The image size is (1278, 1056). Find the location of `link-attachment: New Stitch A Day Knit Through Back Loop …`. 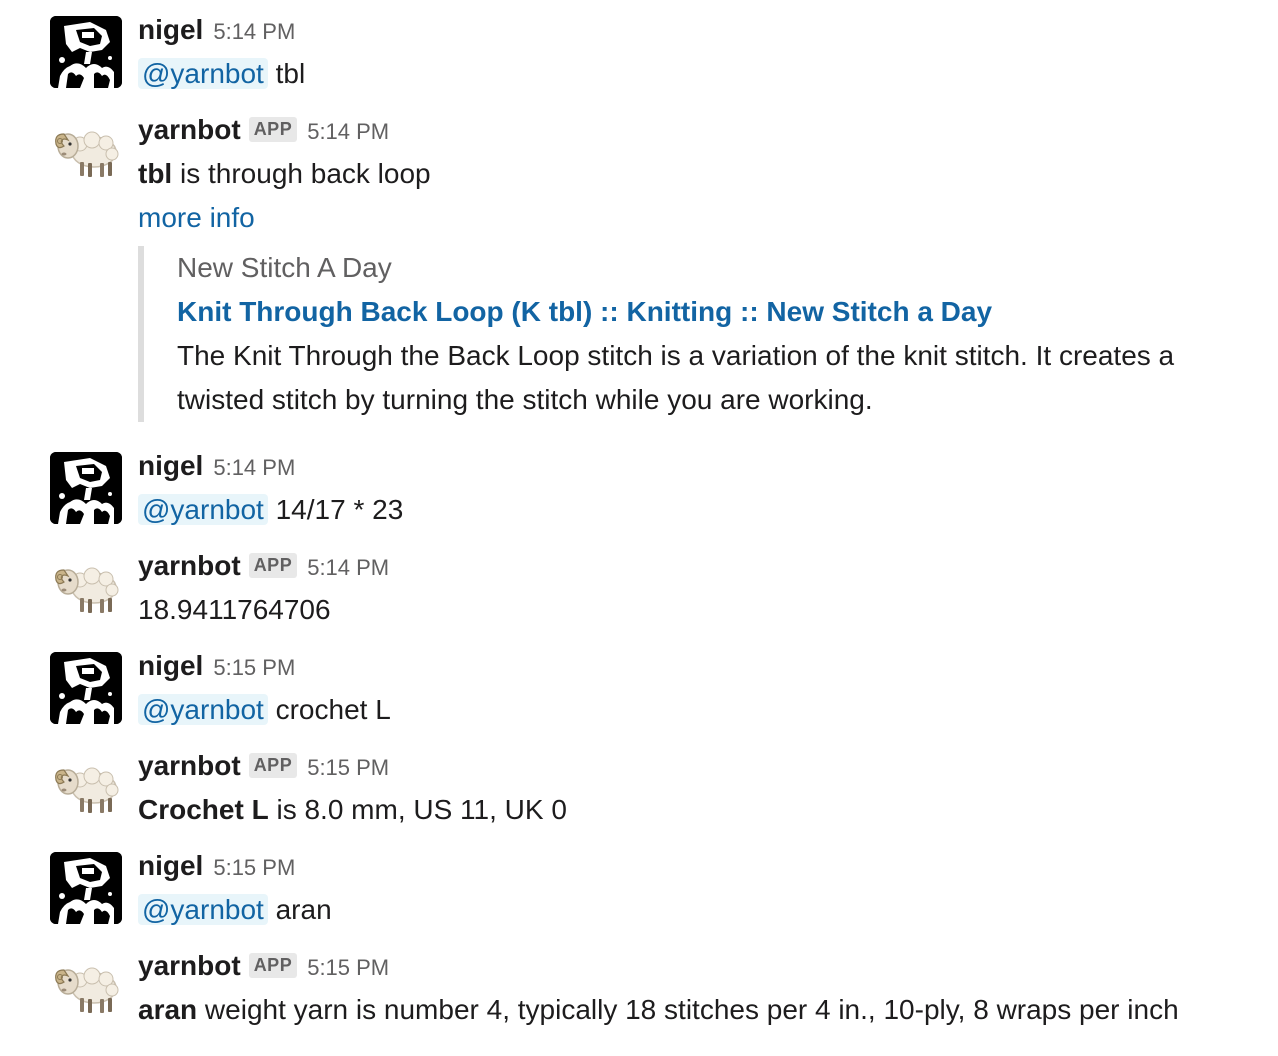

link-attachment: New Stitch A Day Knit Through Back Loop … is located at coordinates (682, 334).